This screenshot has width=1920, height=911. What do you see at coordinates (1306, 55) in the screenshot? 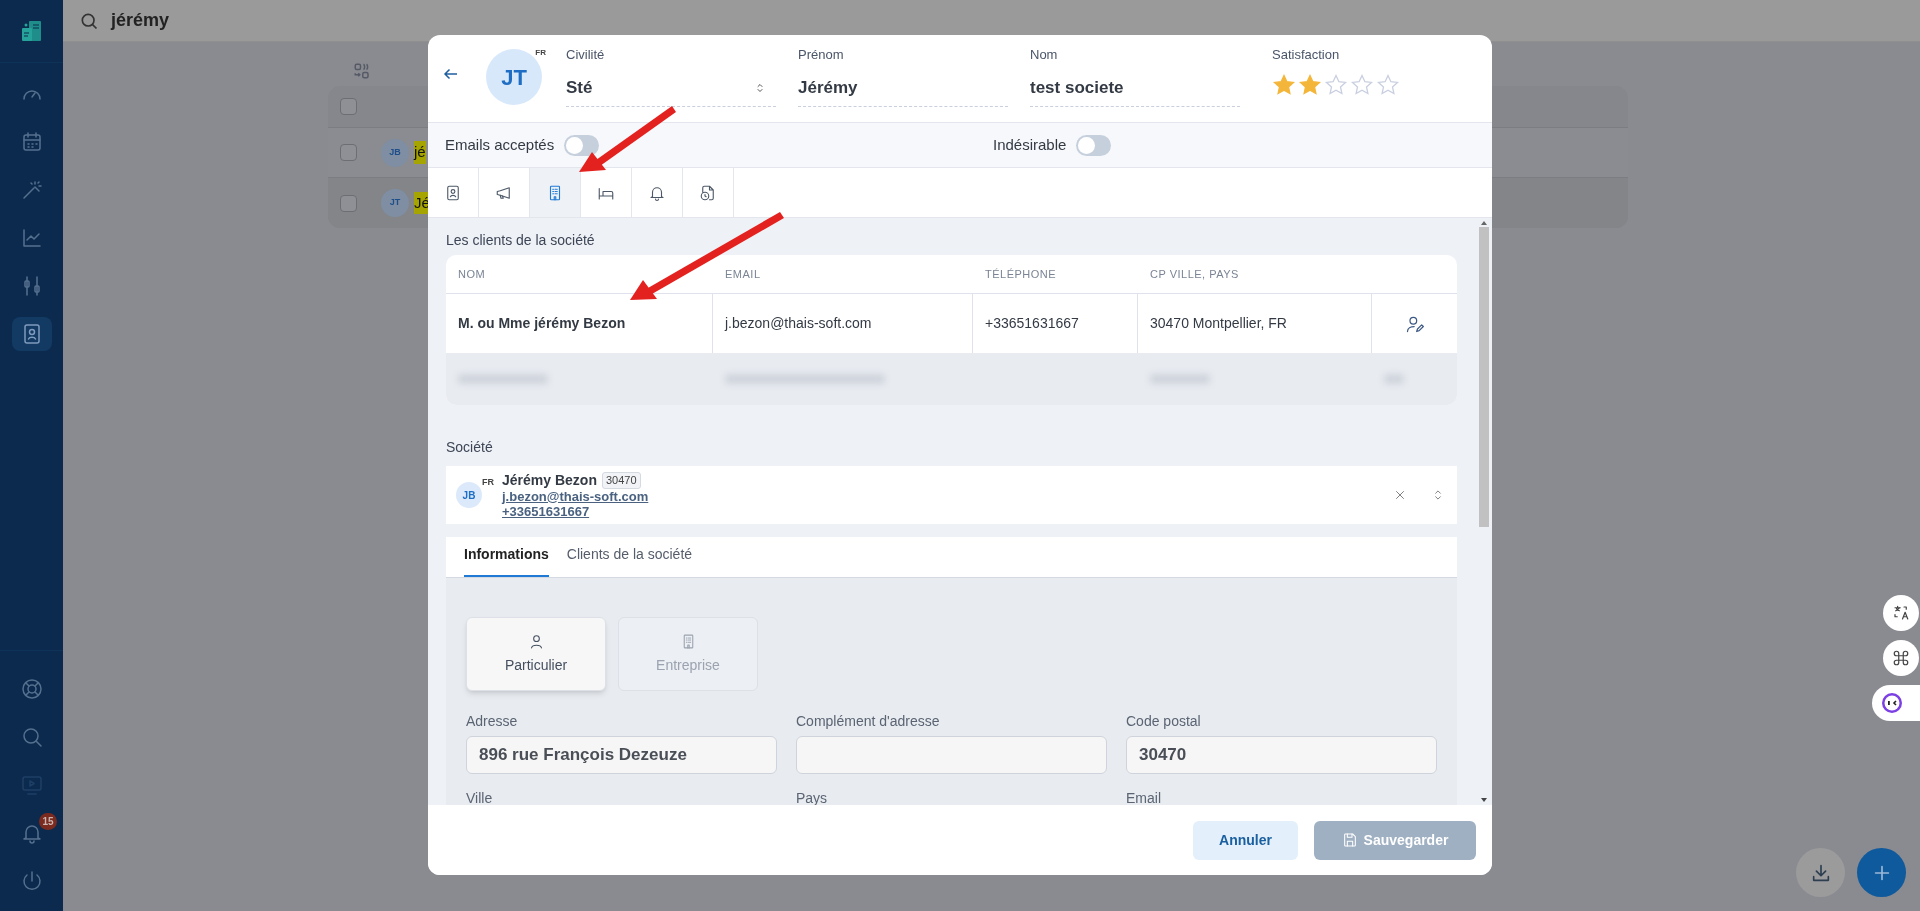
I see `field-label: Satisfaction` at bounding box center [1306, 55].